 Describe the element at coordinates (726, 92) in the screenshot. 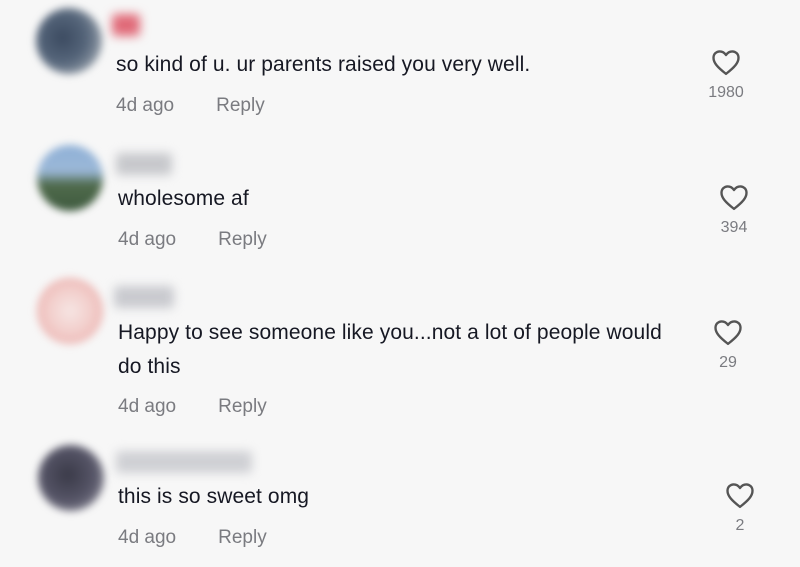

I see `like-count: 1980` at that location.